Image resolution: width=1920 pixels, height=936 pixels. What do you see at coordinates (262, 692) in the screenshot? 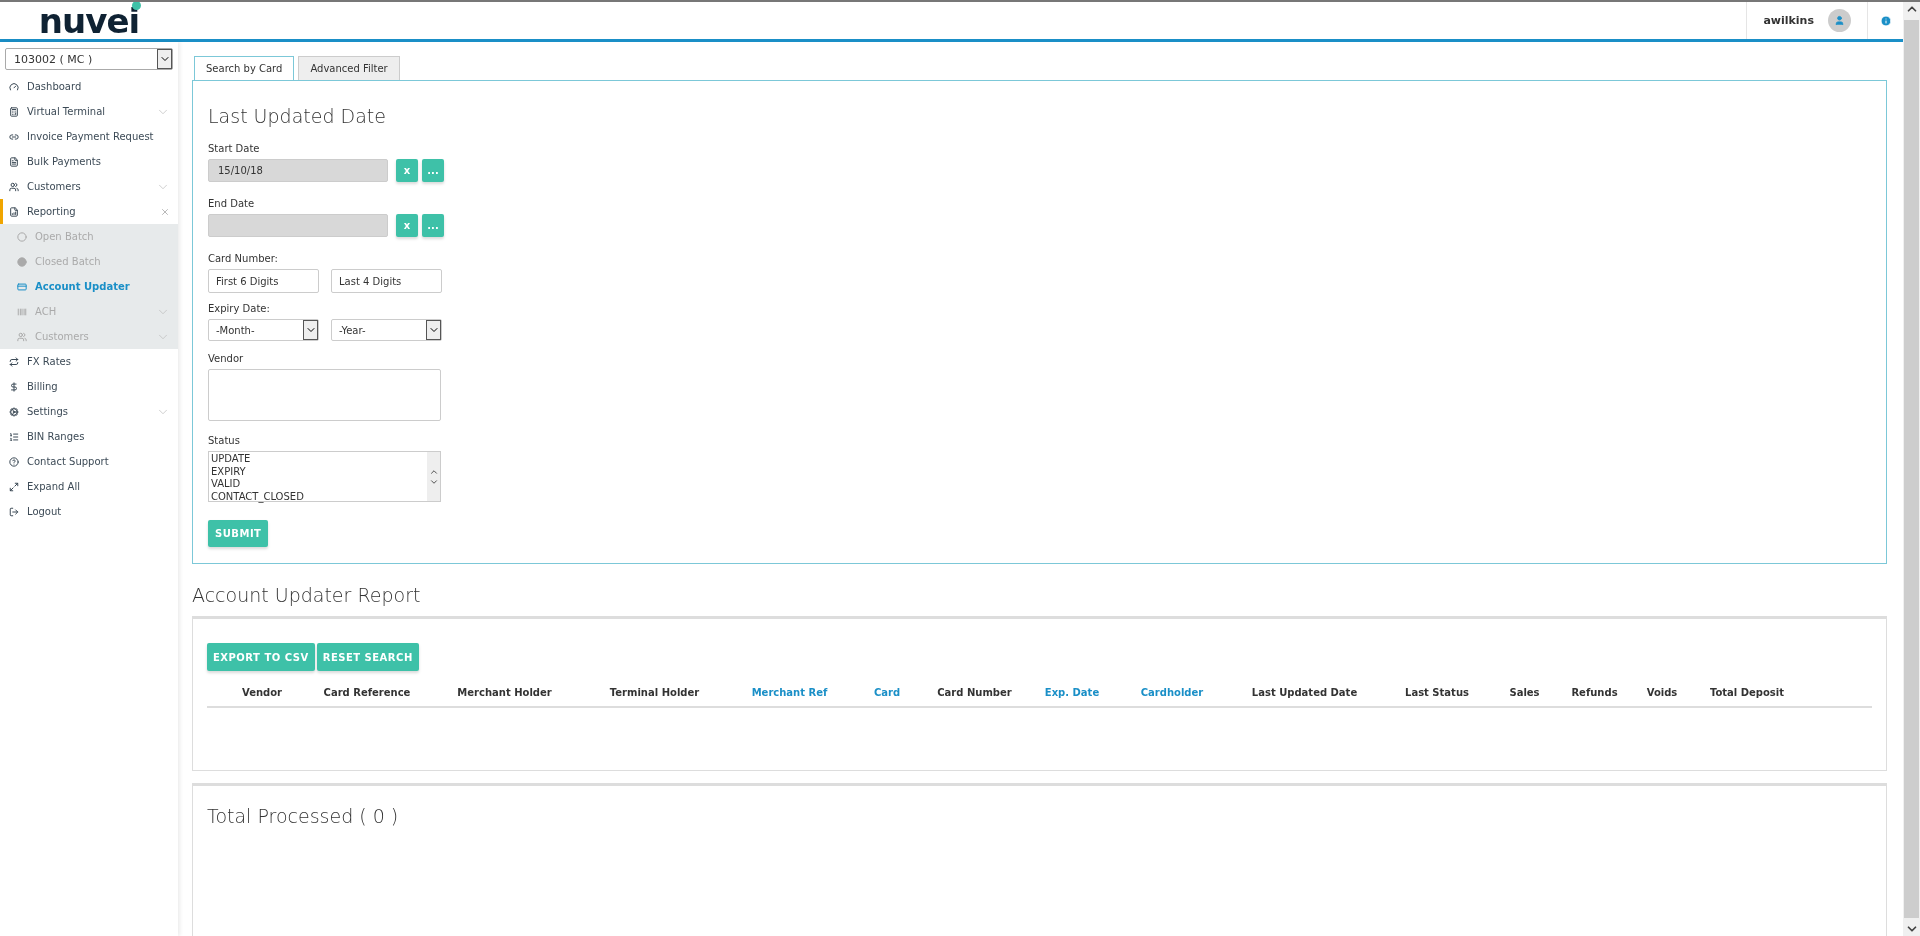
I see `column-header: Vendor` at bounding box center [262, 692].